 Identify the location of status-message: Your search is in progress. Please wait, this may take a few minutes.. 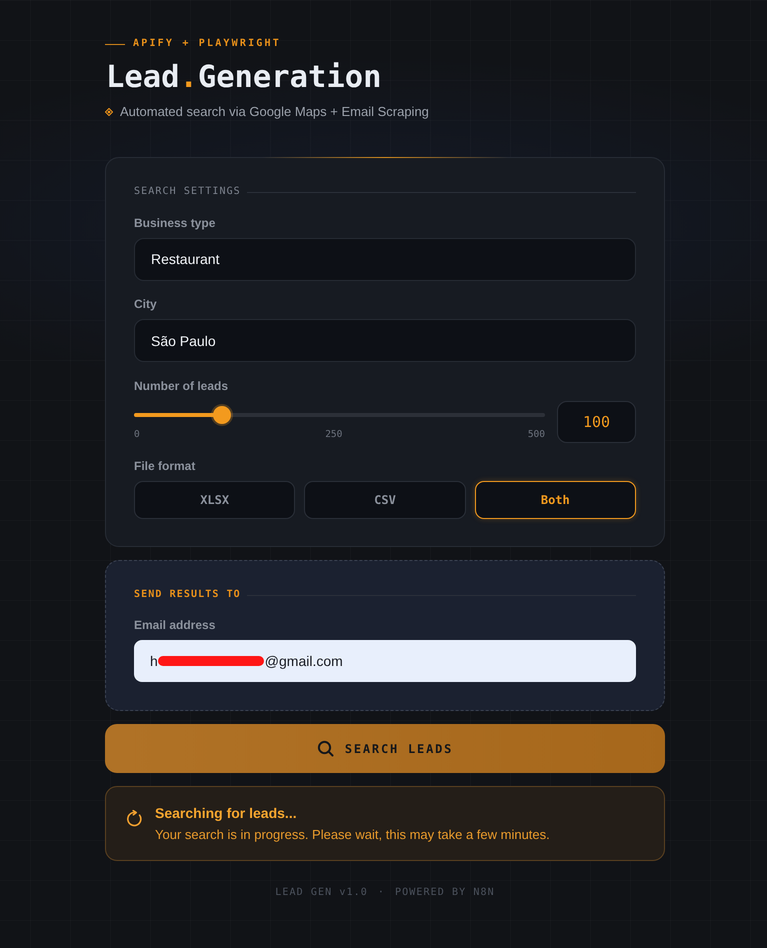
(352, 834).